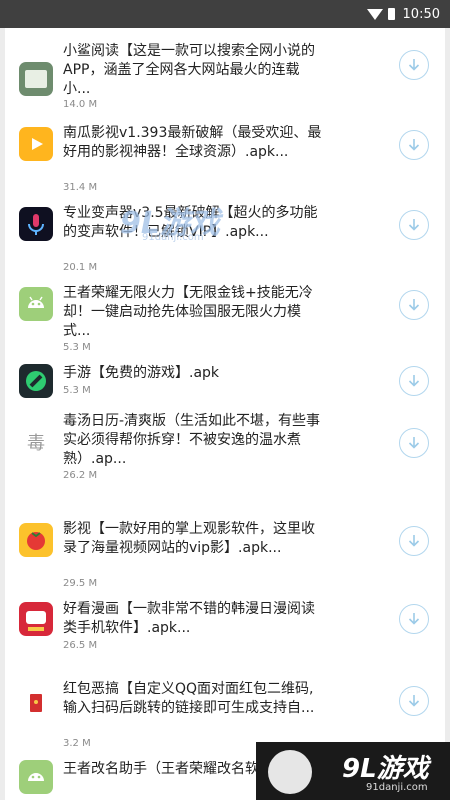 This screenshot has width=450, height=800. Describe the element at coordinates (391, 14) in the screenshot. I see `battery-icon` at that location.